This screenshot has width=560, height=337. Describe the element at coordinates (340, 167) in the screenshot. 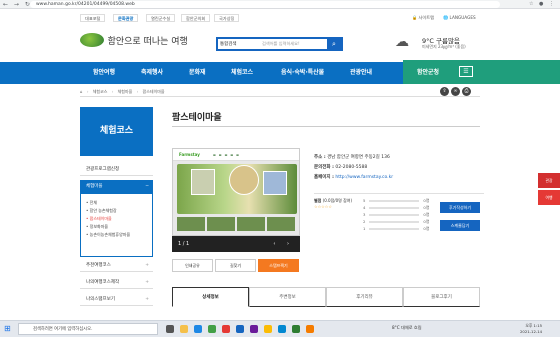

I see `phone-row: 문의전화 : 02-2080-5588` at that location.